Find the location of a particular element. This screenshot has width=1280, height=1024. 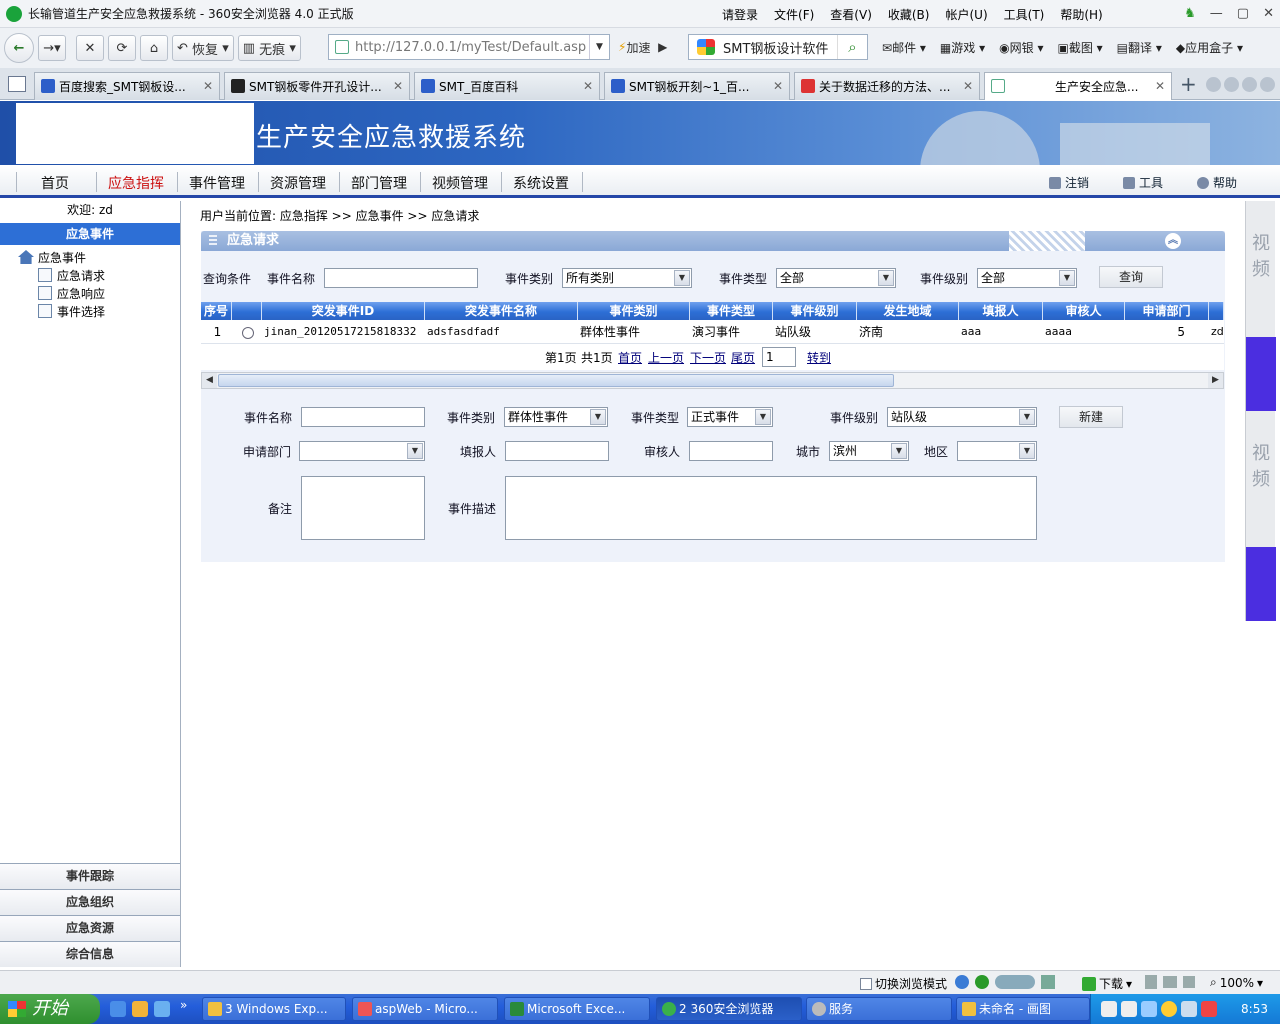

menu-favorites: 收藏(B) is located at coordinates (909, 14).